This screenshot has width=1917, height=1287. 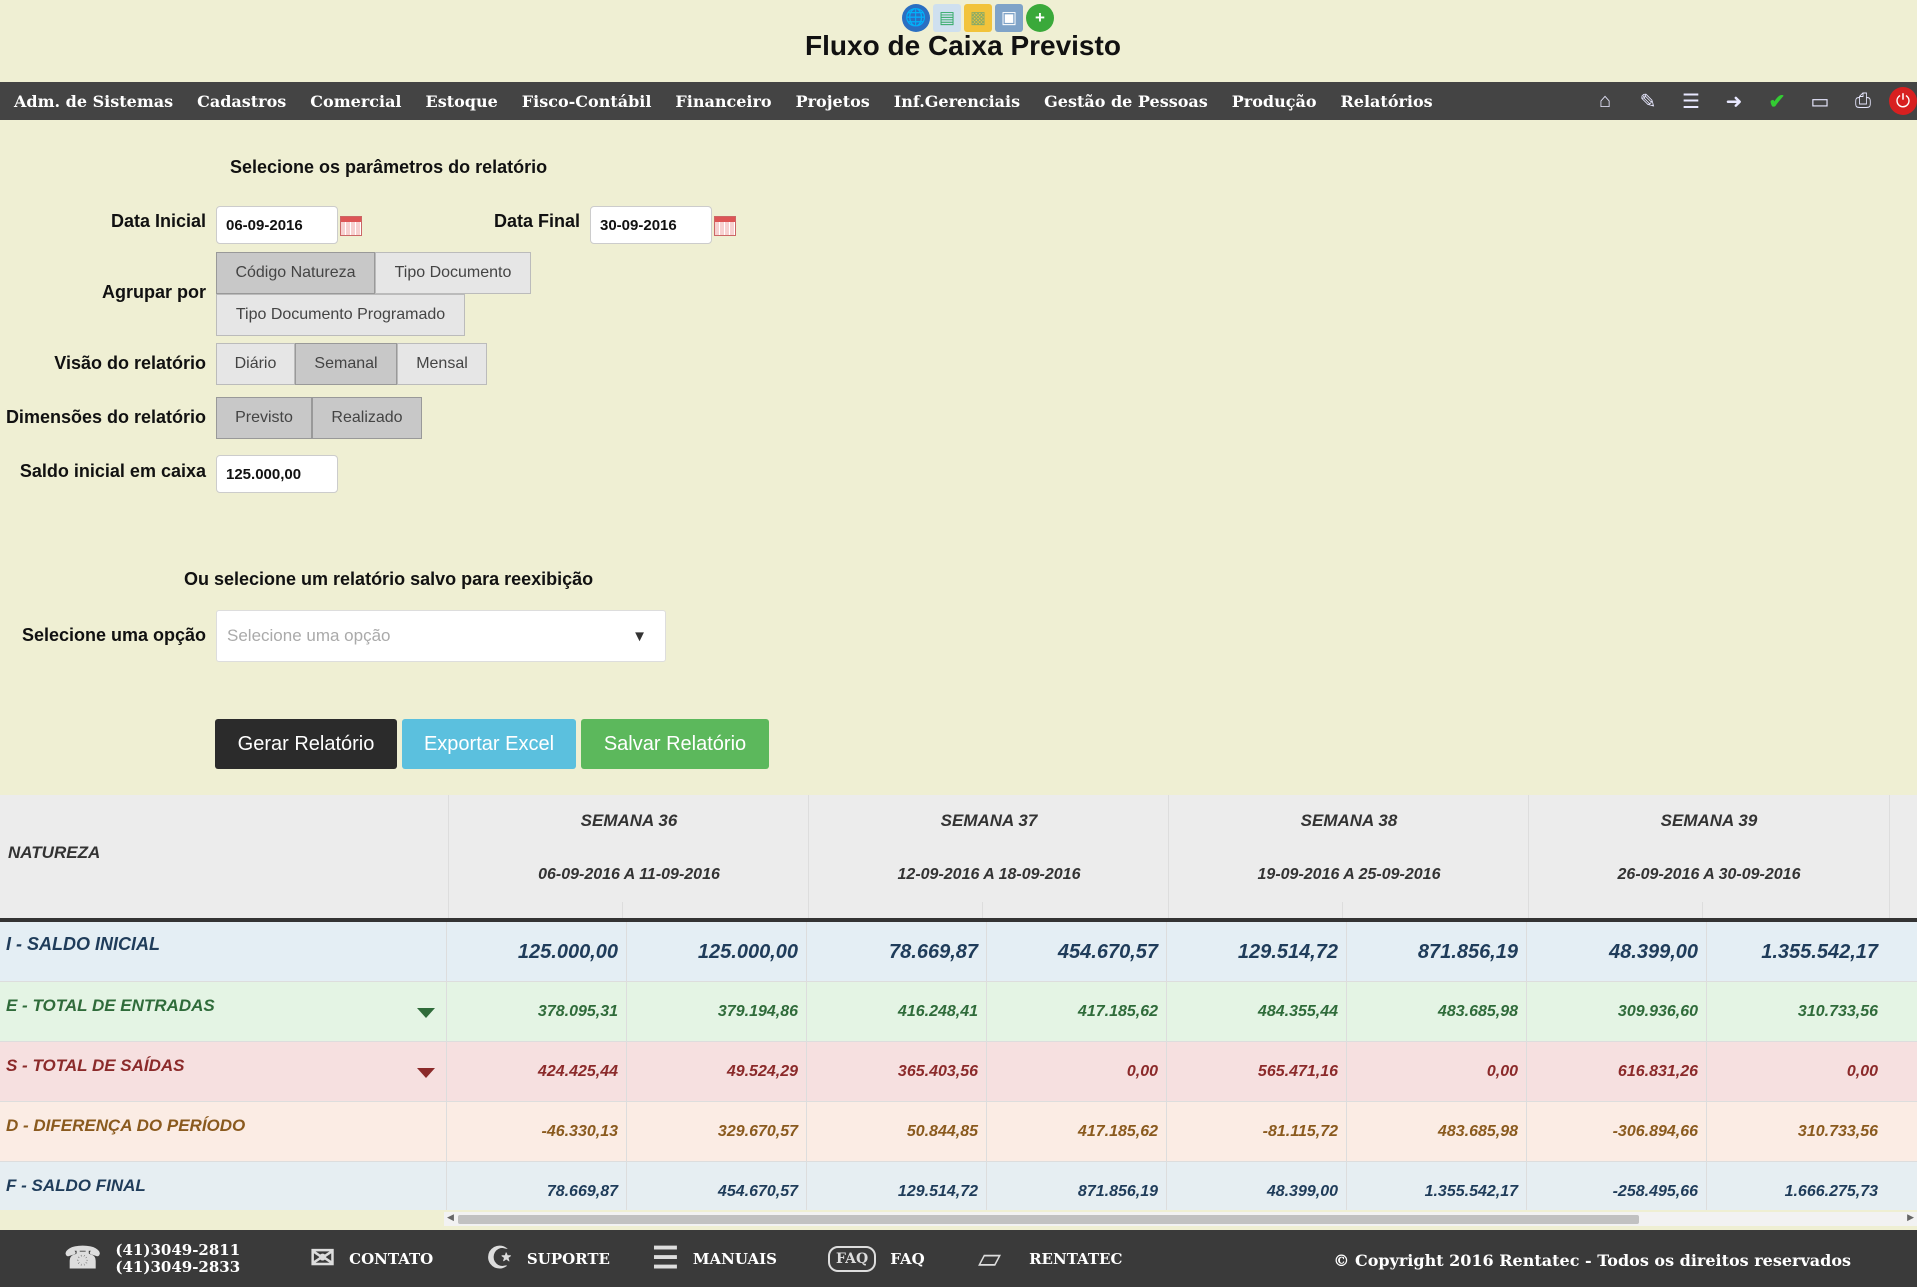 What do you see at coordinates (1076, 1258) in the screenshot?
I see `rentatec-label: RENTATEC` at bounding box center [1076, 1258].